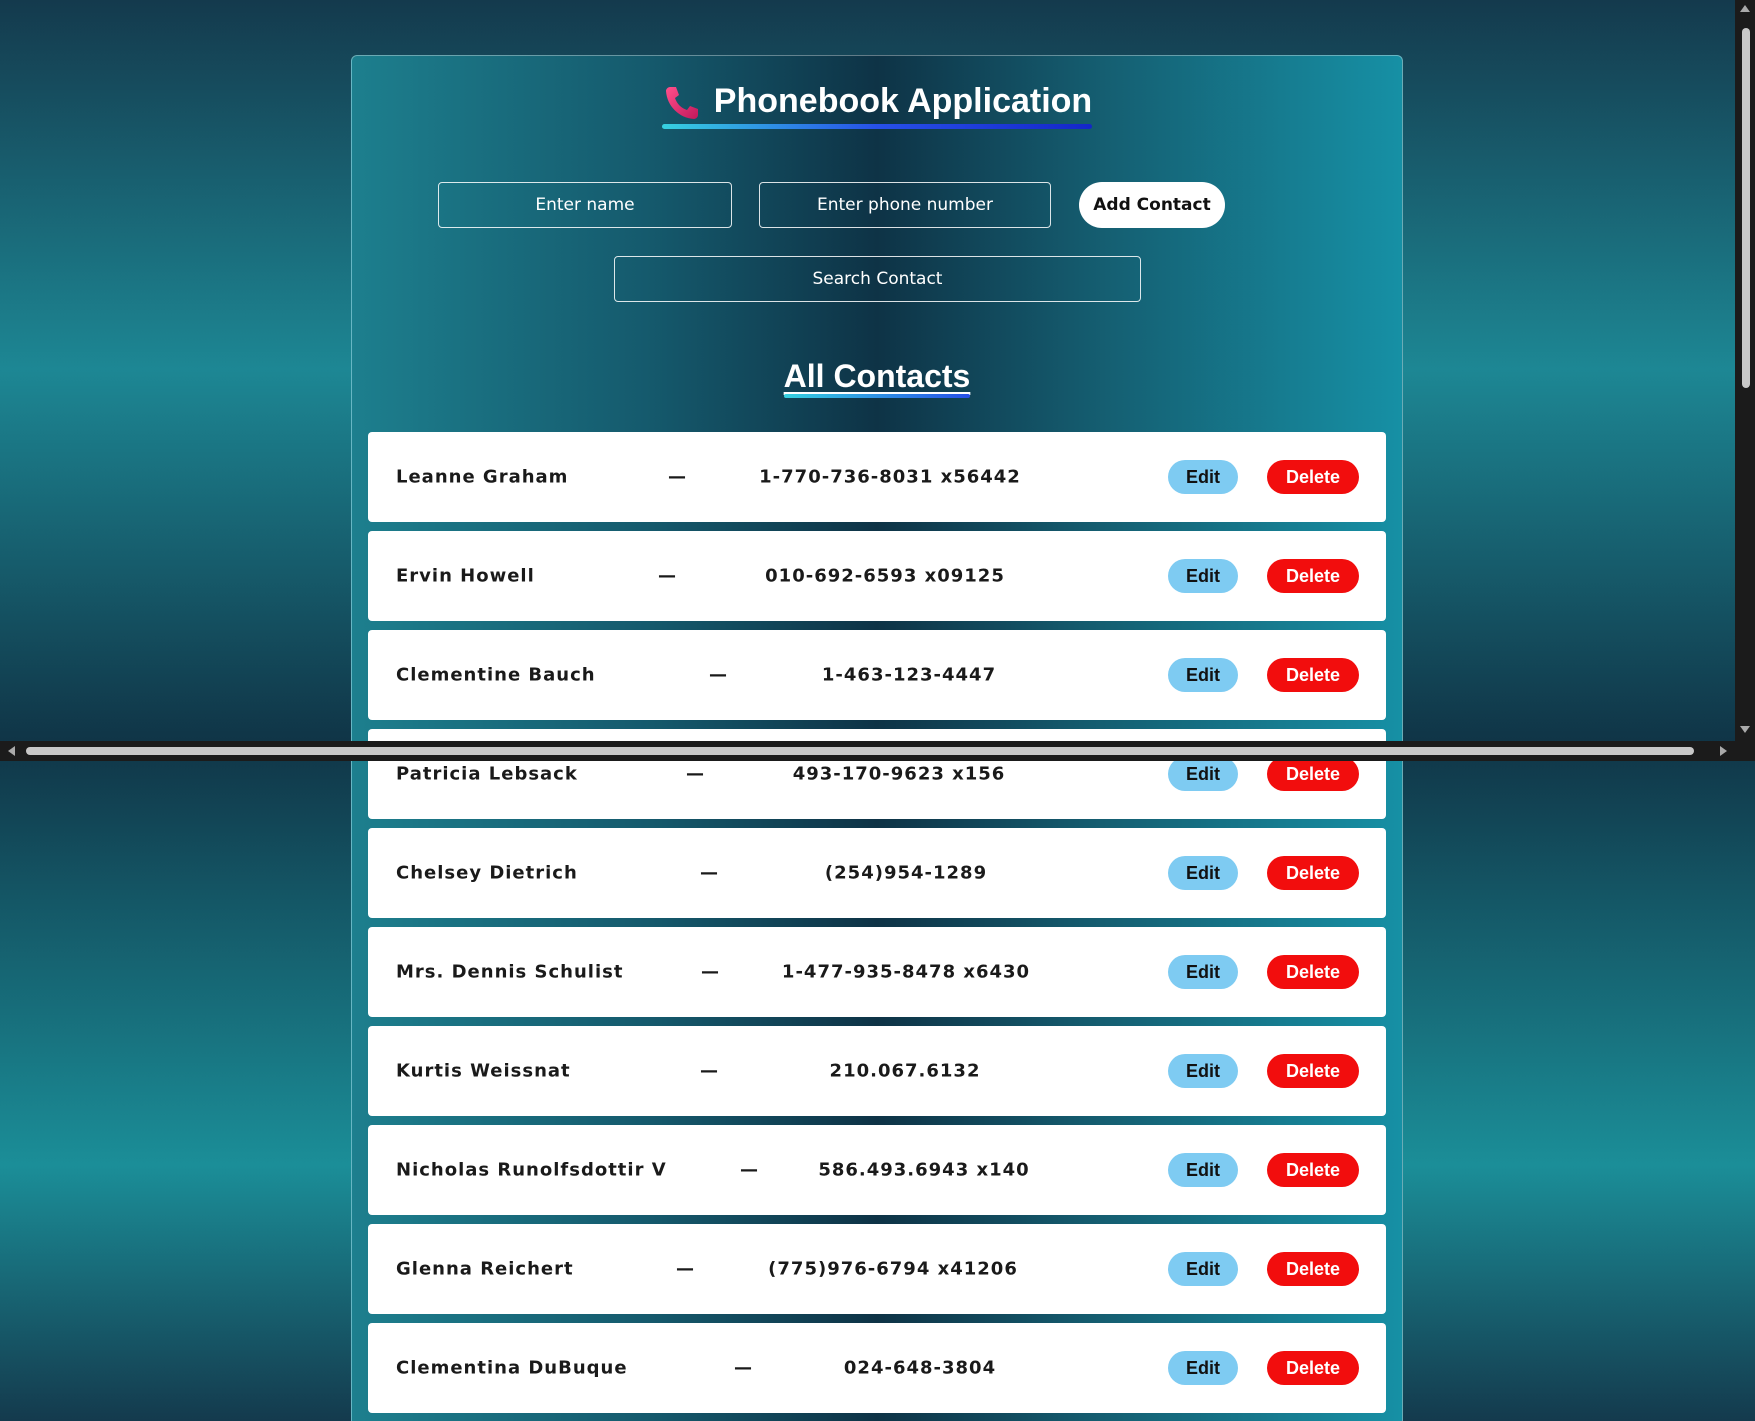 The height and width of the screenshot is (1421, 1755). Describe the element at coordinates (681, 102) in the screenshot. I see `phone-icon` at that location.